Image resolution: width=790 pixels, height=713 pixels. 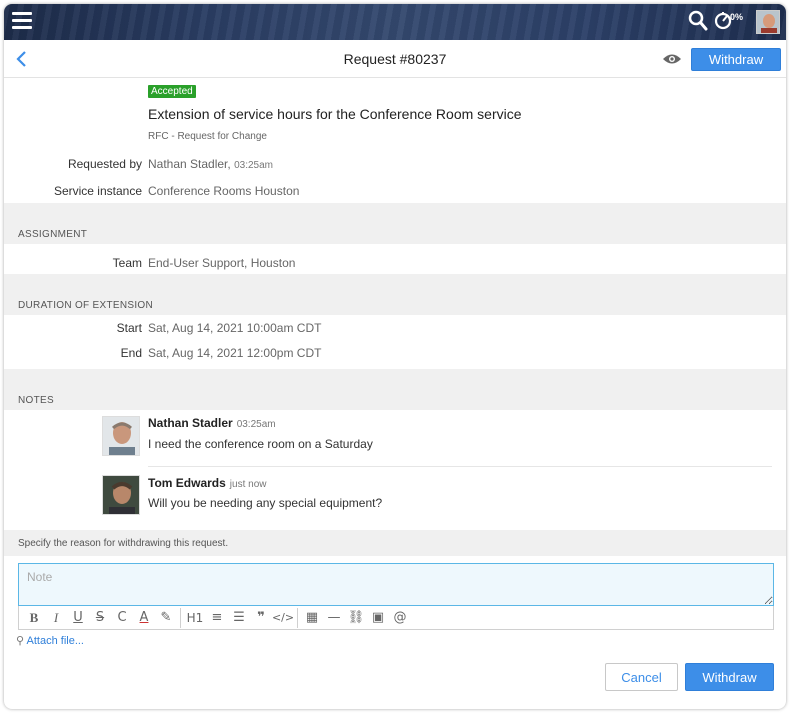 What do you see at coordinates (166, 618) in the screenshot?
I see `highlight-icon: ✎` at bounding box center [166, 618].